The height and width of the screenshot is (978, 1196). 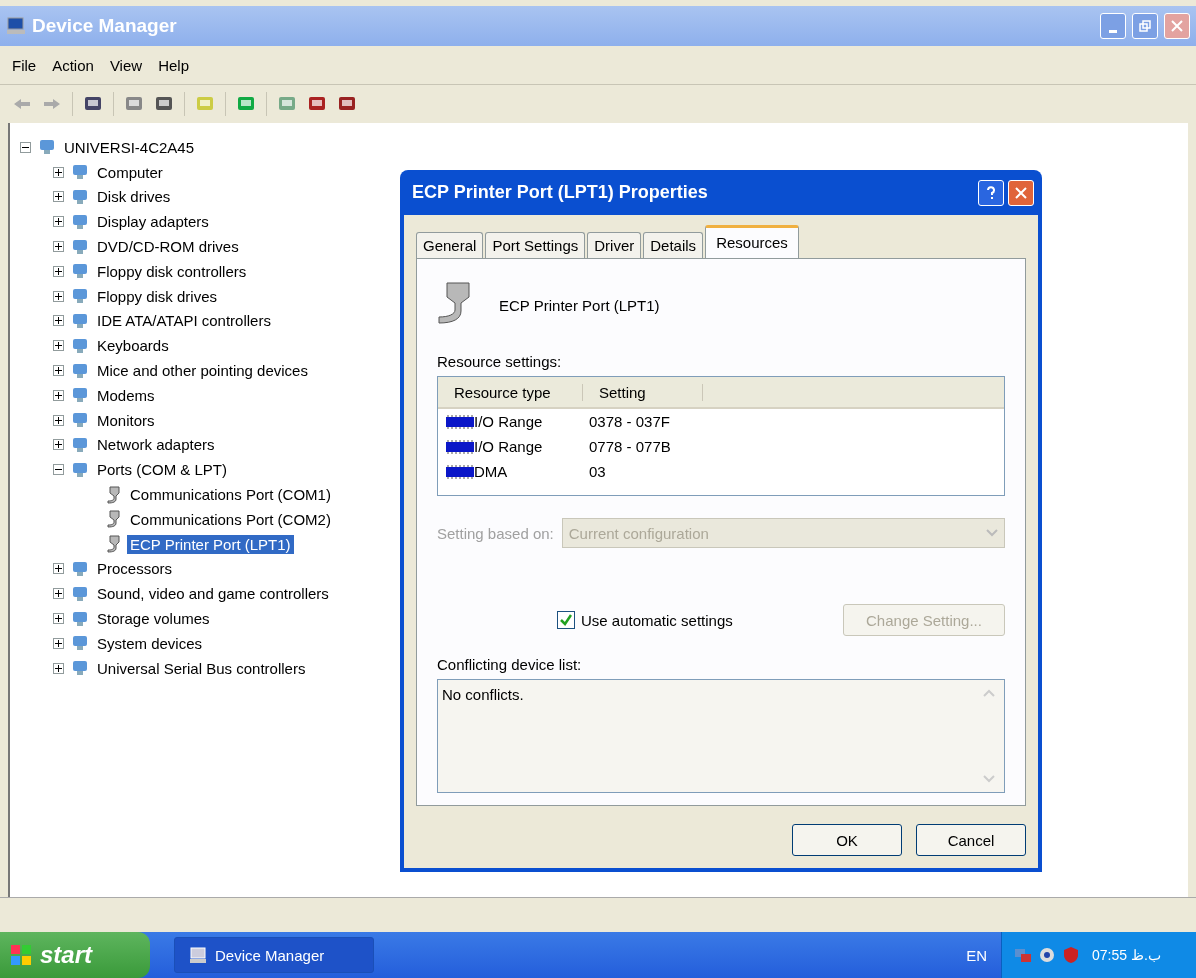 I want to click on window-title: Device Manager, so click(x=105, y=26).